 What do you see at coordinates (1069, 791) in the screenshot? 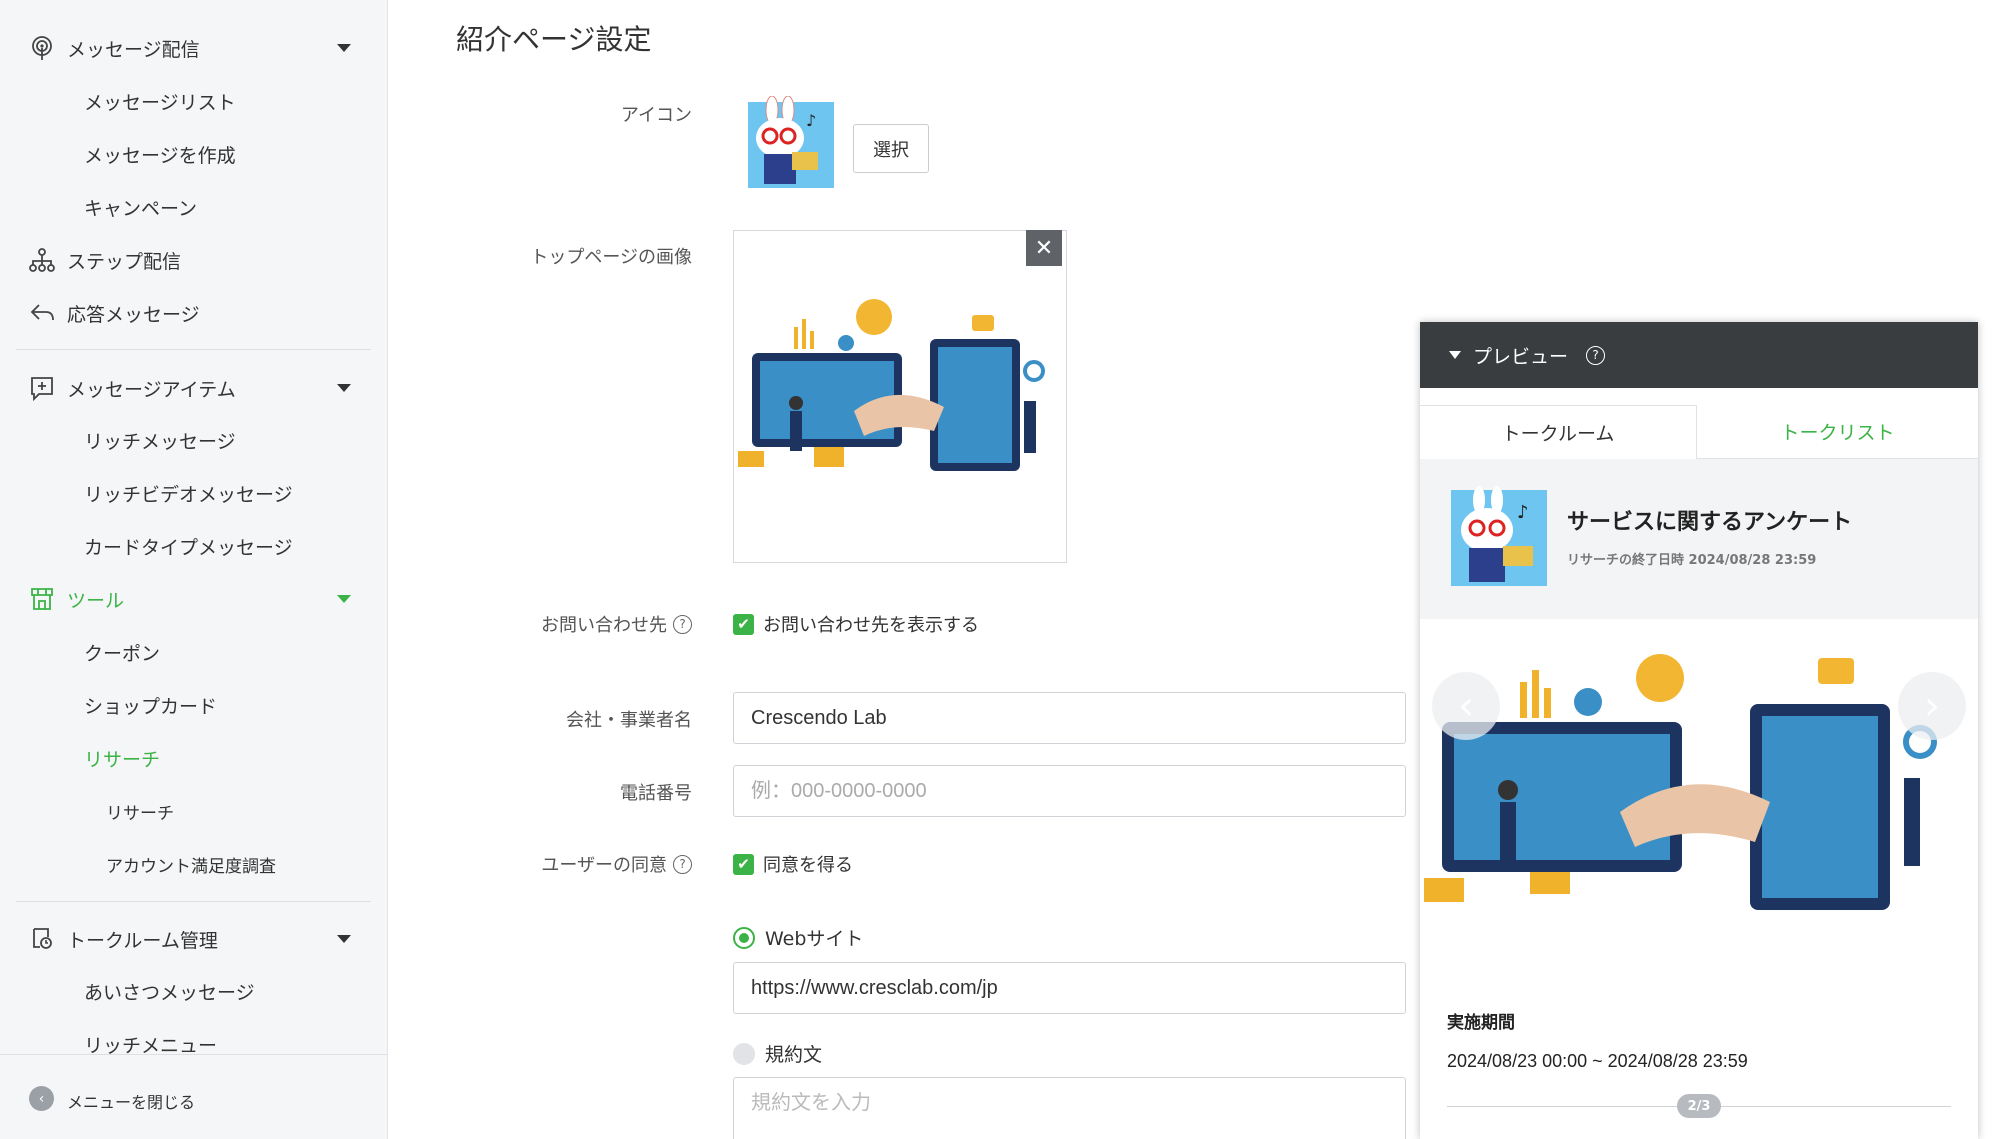
I see `phone-number-input` at bounding box center [1069, 791].